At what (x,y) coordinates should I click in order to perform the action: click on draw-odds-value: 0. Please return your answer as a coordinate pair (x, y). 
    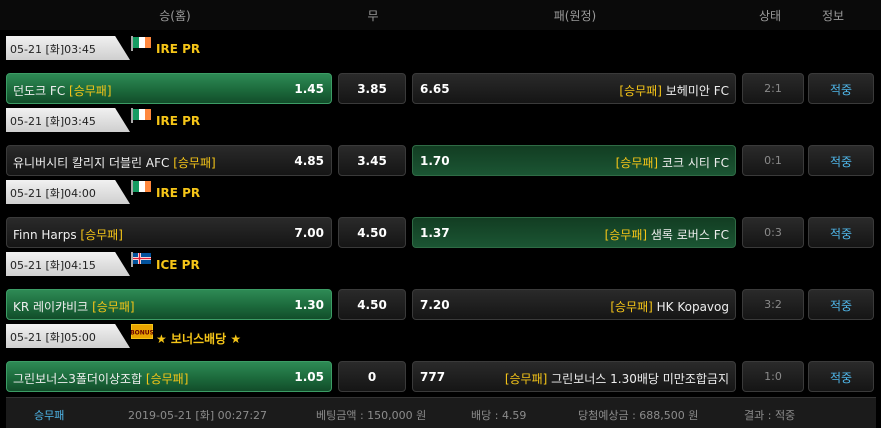
    Looking at the image, I should click on (372, 377).